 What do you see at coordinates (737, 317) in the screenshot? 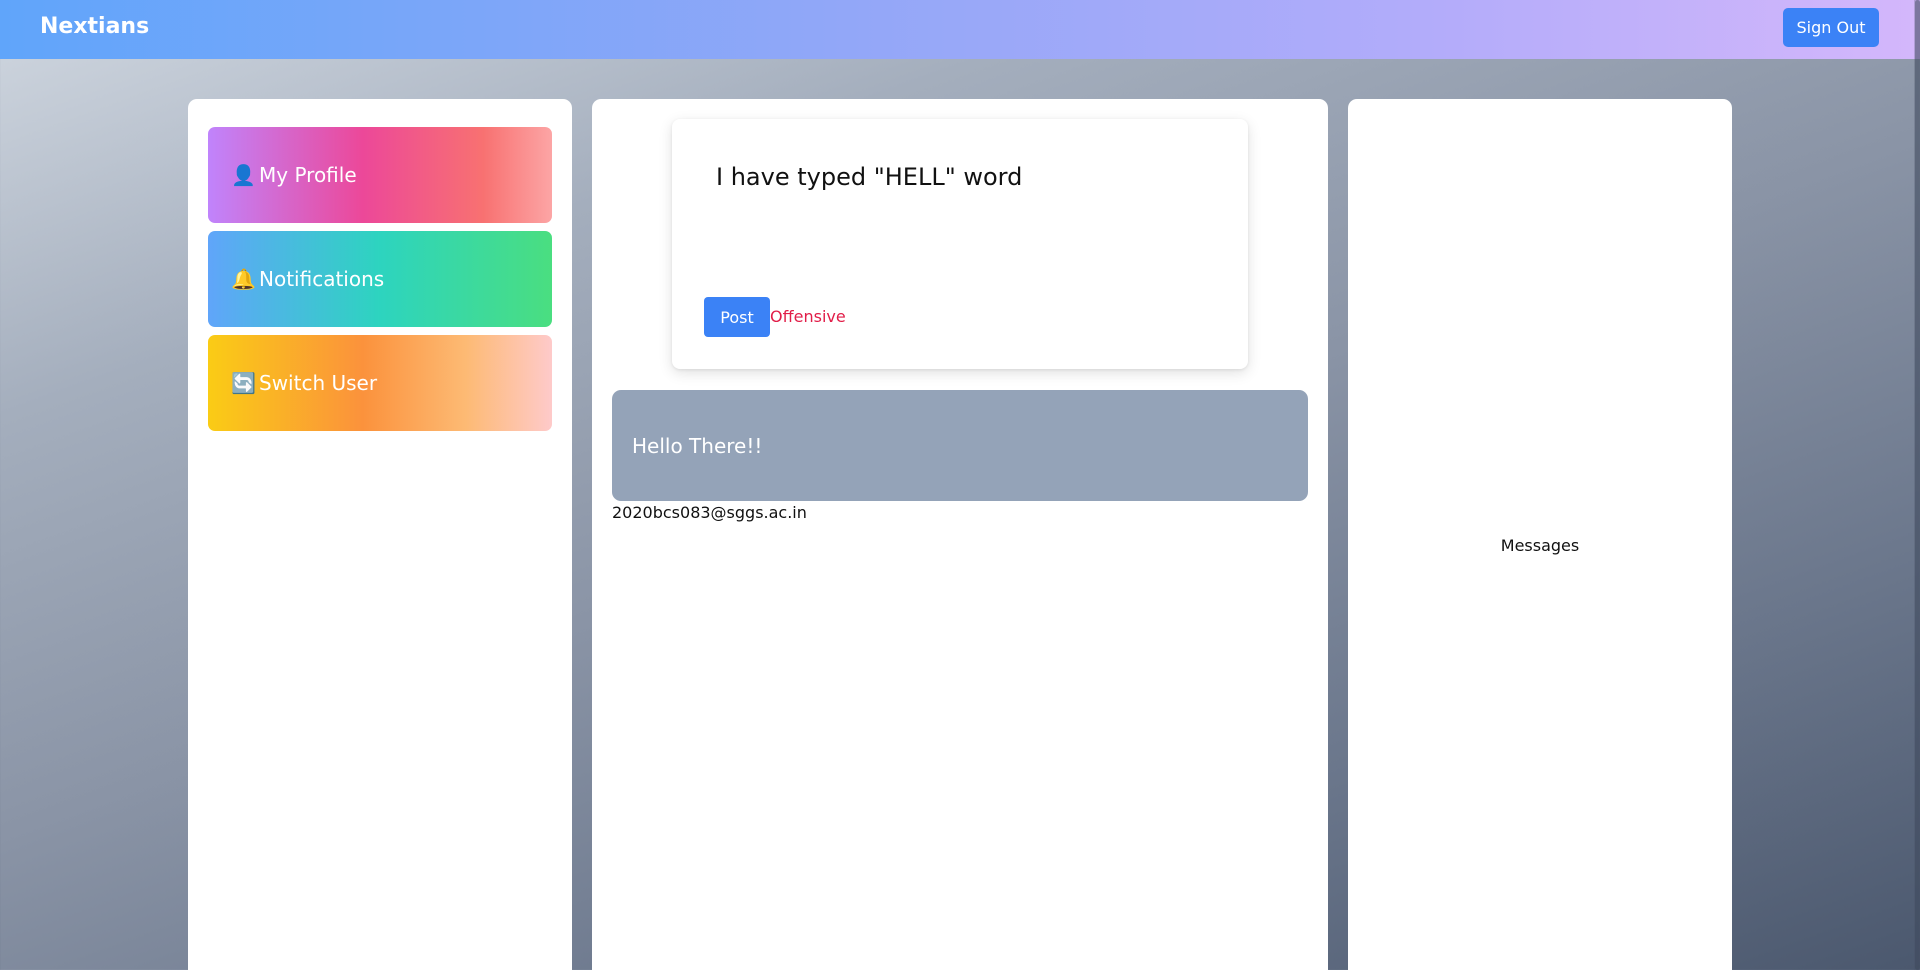
I see `post-button: Post` at bounding box center [737, 317].